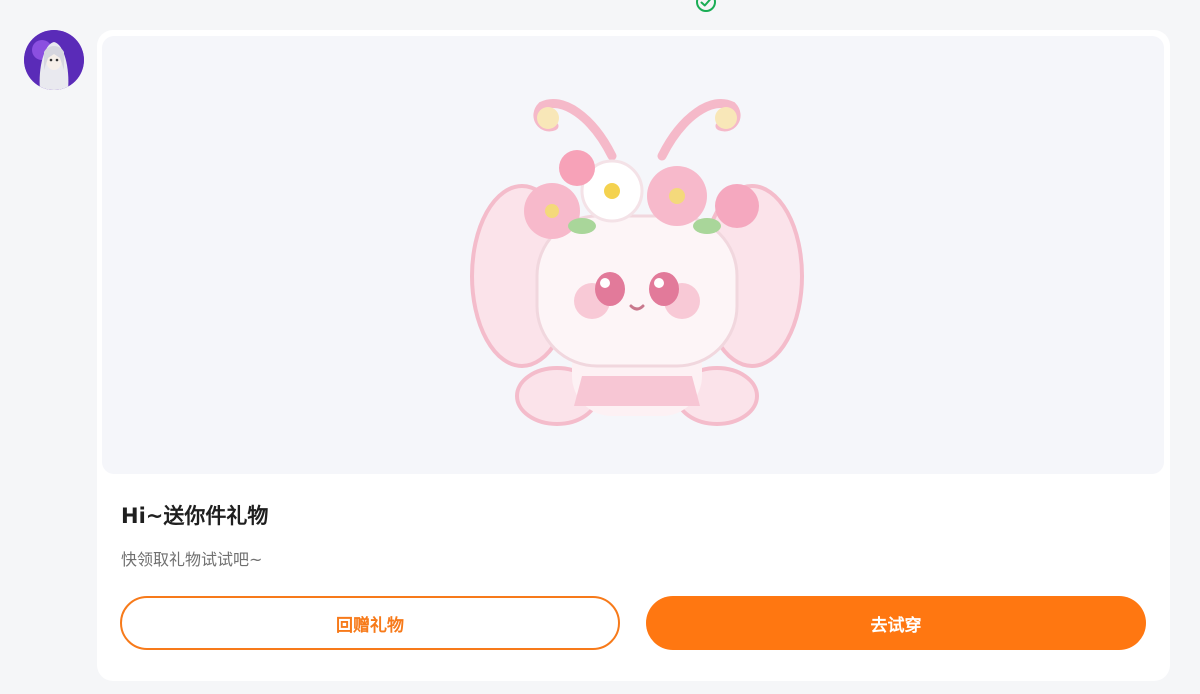  What do you see at coordinates (637, 262) in the screenshot?
I see `butterfly-plush-icon` at bounding box center [637, 262].